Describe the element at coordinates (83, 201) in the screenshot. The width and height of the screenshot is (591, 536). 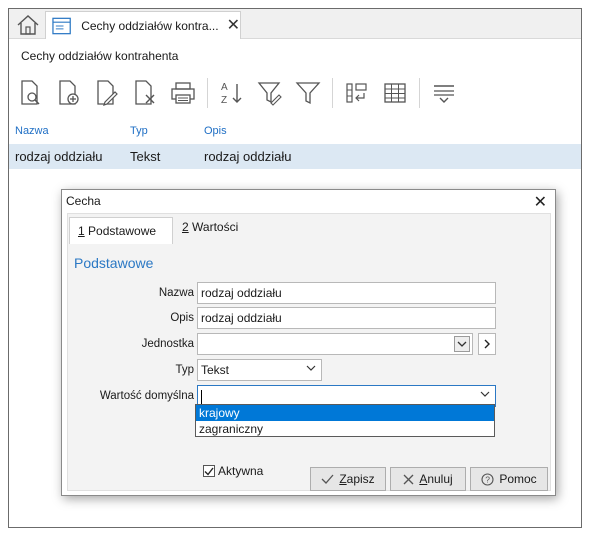
I see `dialog-title: Cecha` at that location.